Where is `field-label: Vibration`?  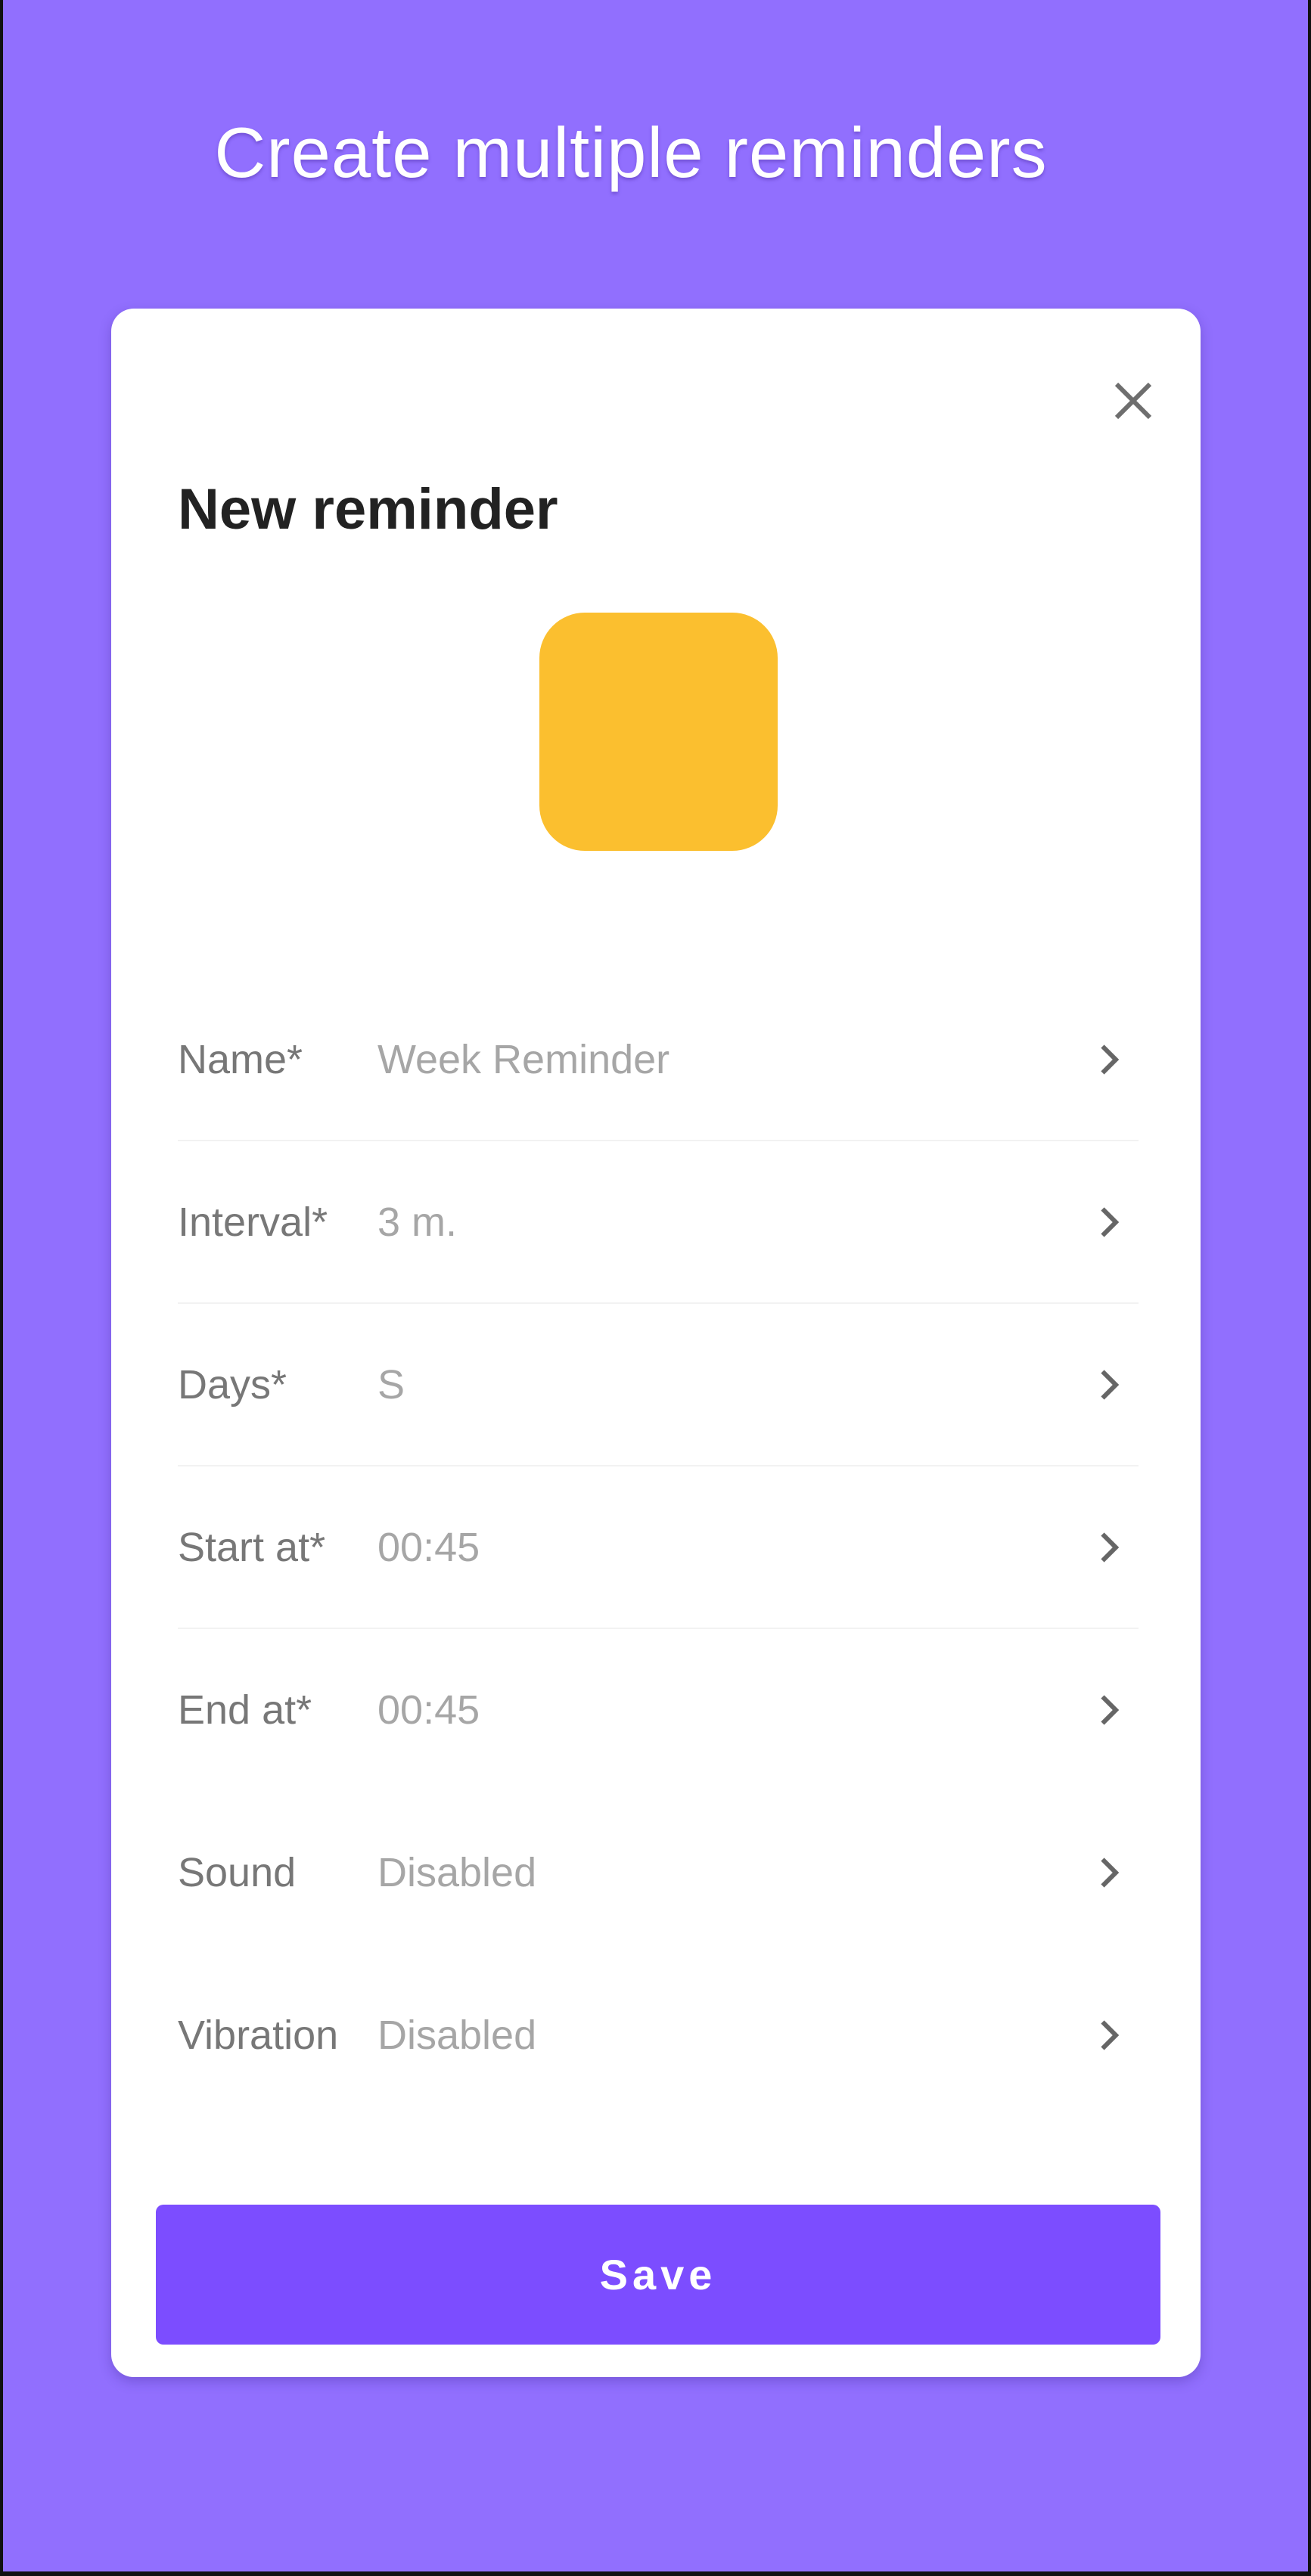
field-label: Vibration is located at coordinates (258, 2035).